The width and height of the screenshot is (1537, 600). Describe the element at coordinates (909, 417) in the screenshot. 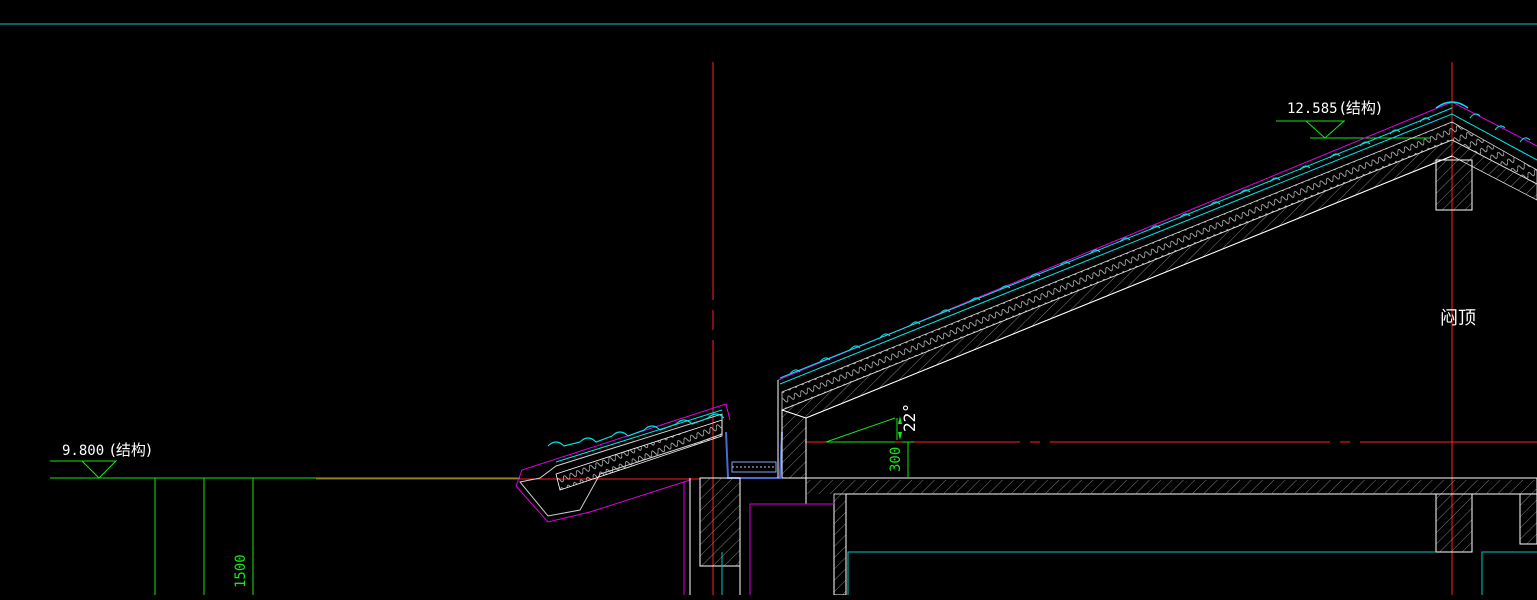

I see `angle-label: 22°` at that location.